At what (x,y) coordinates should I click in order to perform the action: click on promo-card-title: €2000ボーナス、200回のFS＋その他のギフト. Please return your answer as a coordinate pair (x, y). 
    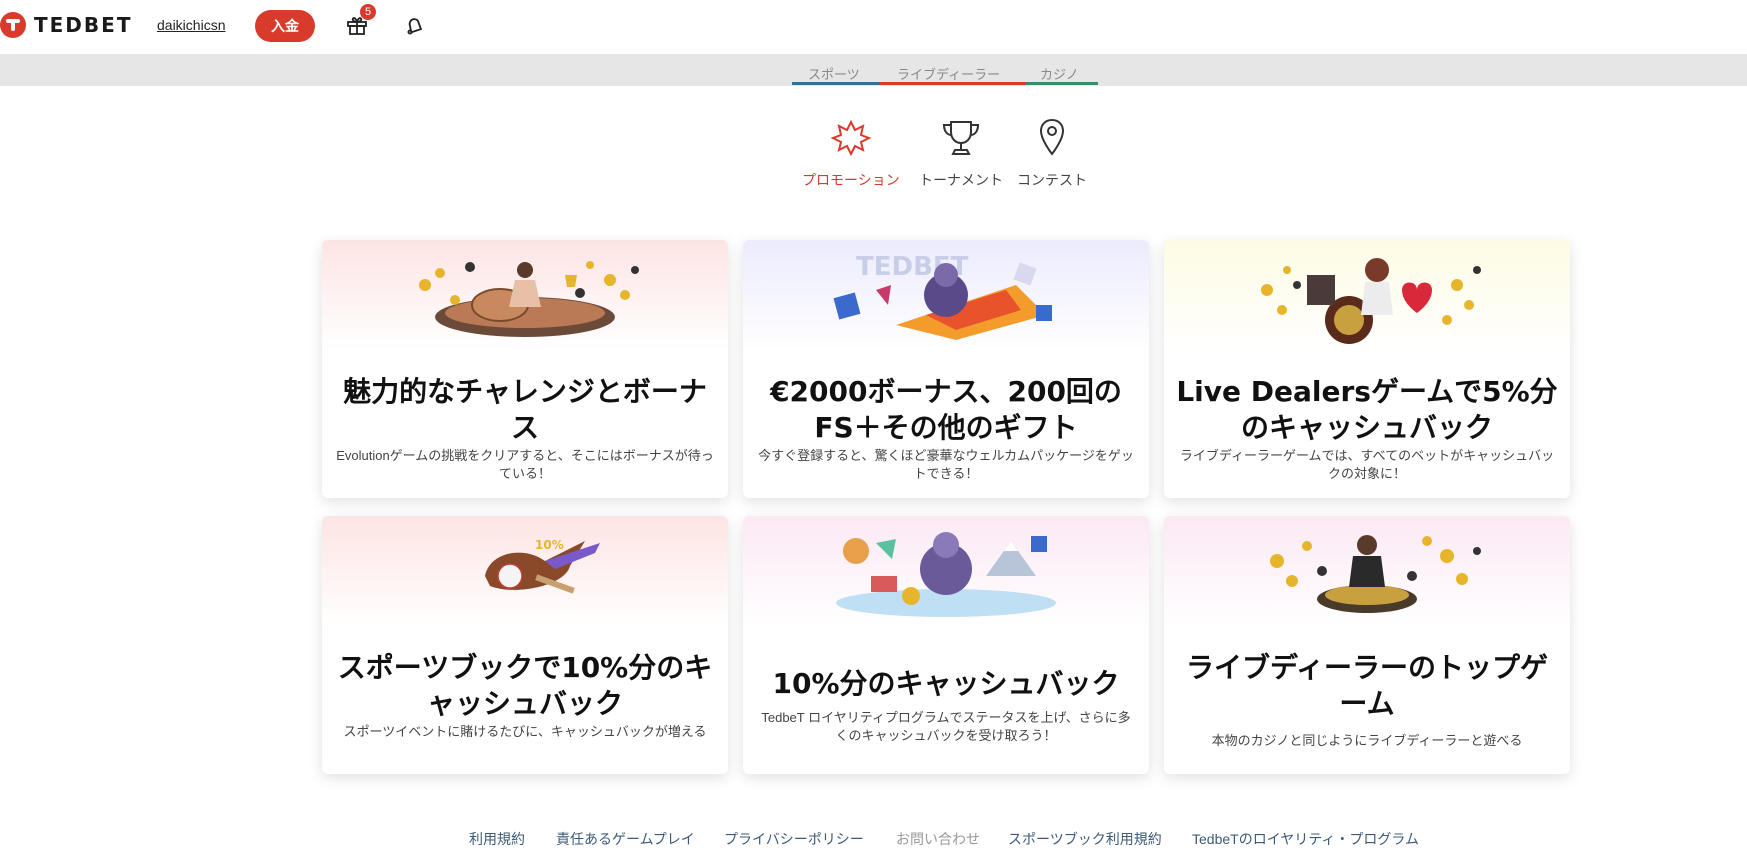
    Looking at the image, I should click on (946, 409).